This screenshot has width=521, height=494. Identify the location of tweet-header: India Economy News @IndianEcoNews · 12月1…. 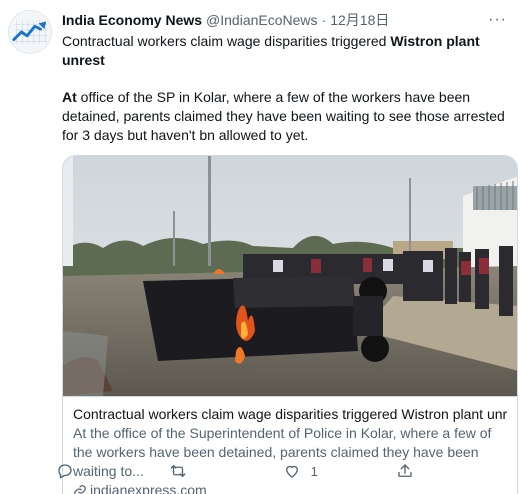
(284, 20).